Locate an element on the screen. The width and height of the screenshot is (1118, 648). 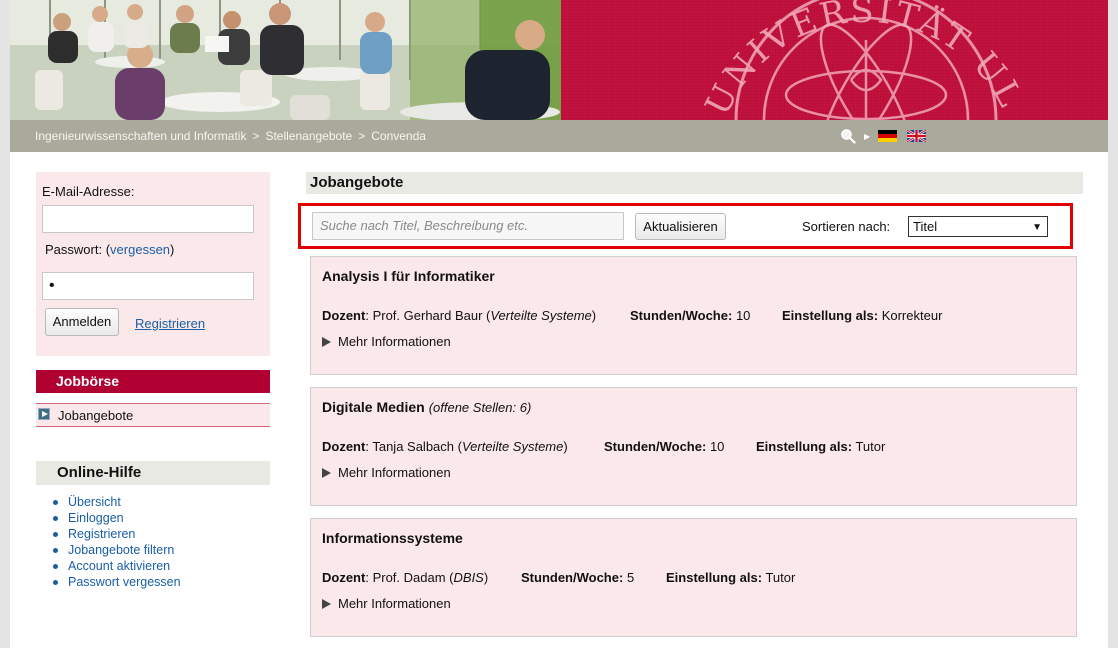
hours-value: 5 is located at coordinates (630, 577).